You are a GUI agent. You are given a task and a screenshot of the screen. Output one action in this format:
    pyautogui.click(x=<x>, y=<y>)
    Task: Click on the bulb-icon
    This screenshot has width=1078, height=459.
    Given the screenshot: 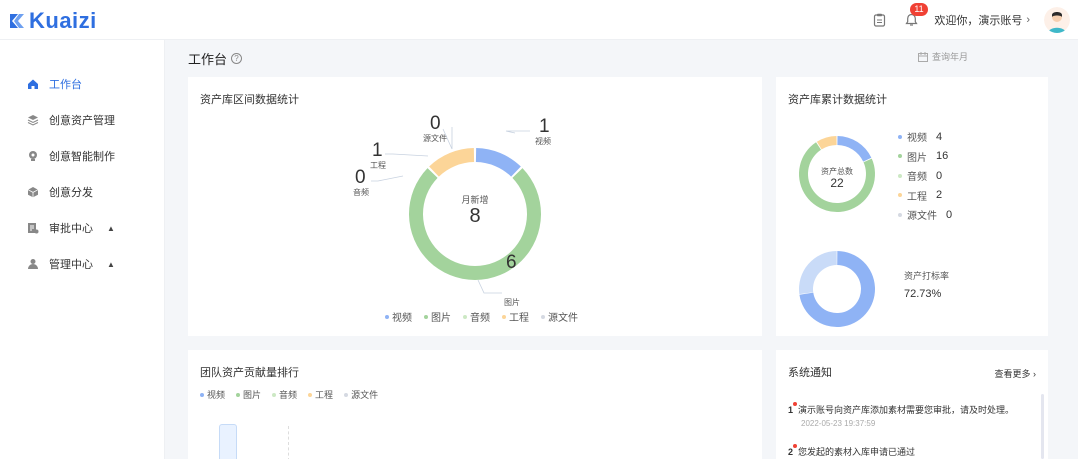 What is the action you would take?
    pyautogui.click(x=33, y=156)
    